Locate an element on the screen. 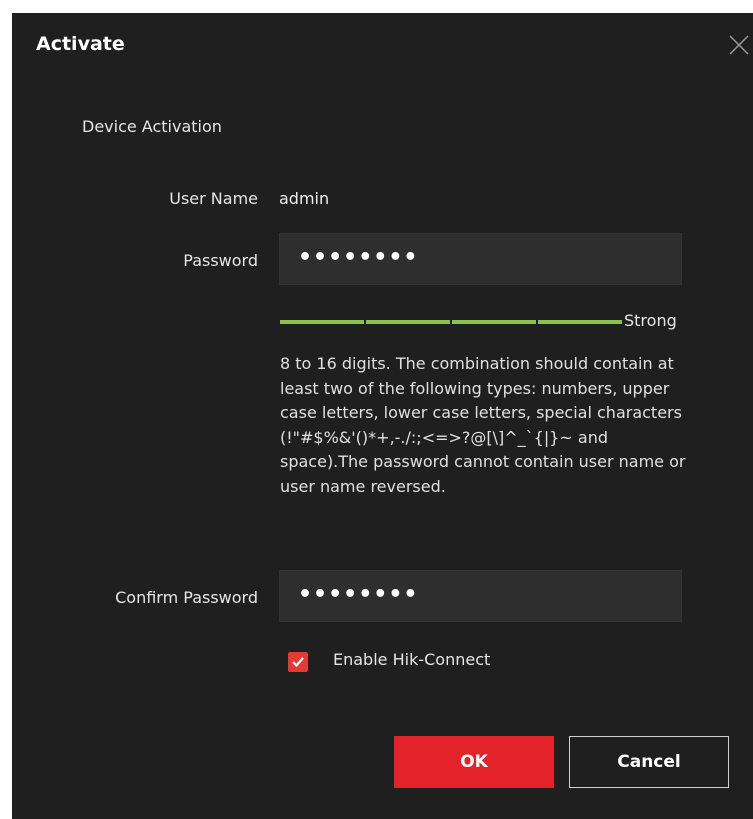 This screenshot has height=819, width=753. password-field: •••••••• is located at coordinates (480, 259).